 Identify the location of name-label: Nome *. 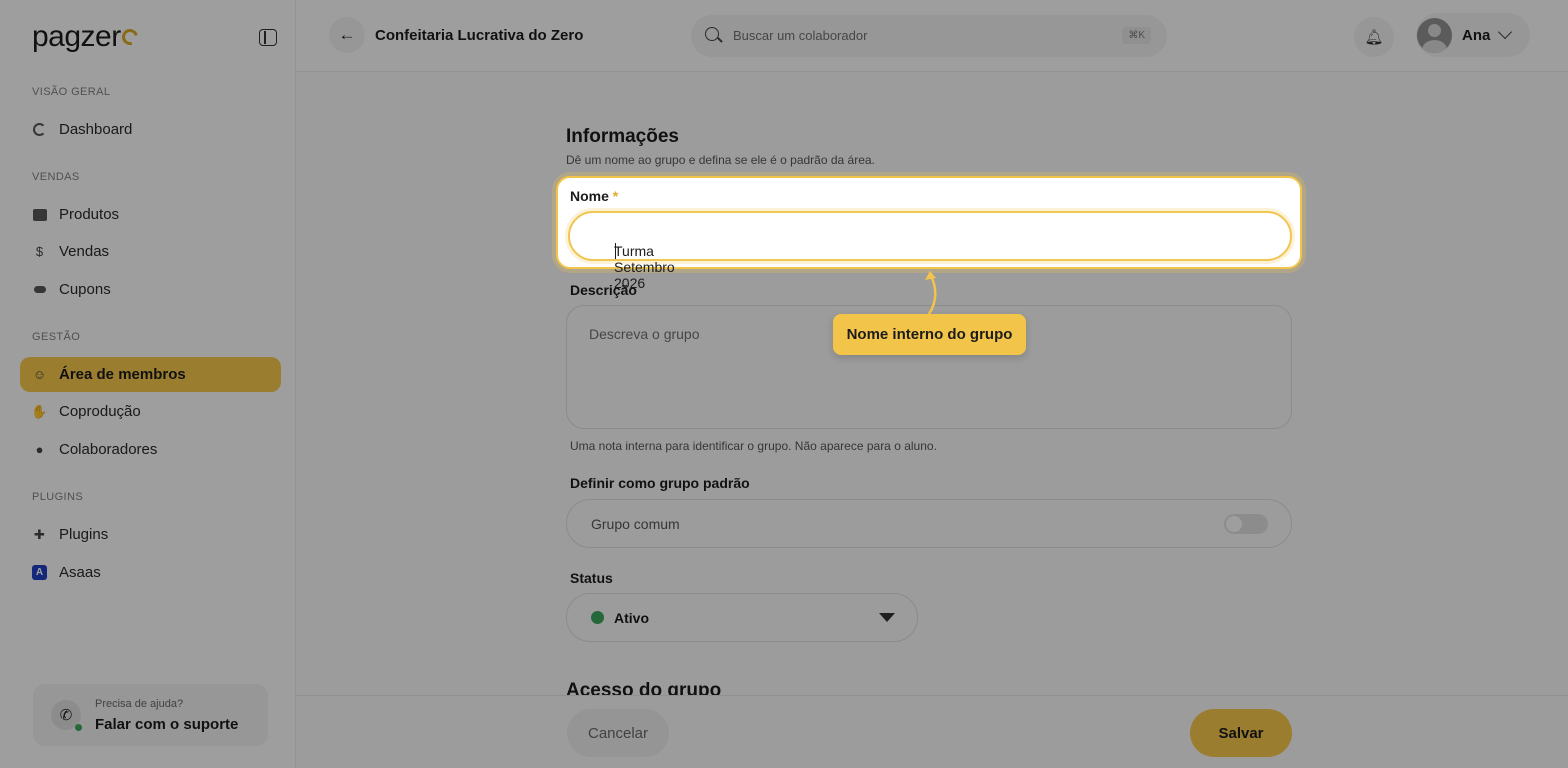
(594, 196).